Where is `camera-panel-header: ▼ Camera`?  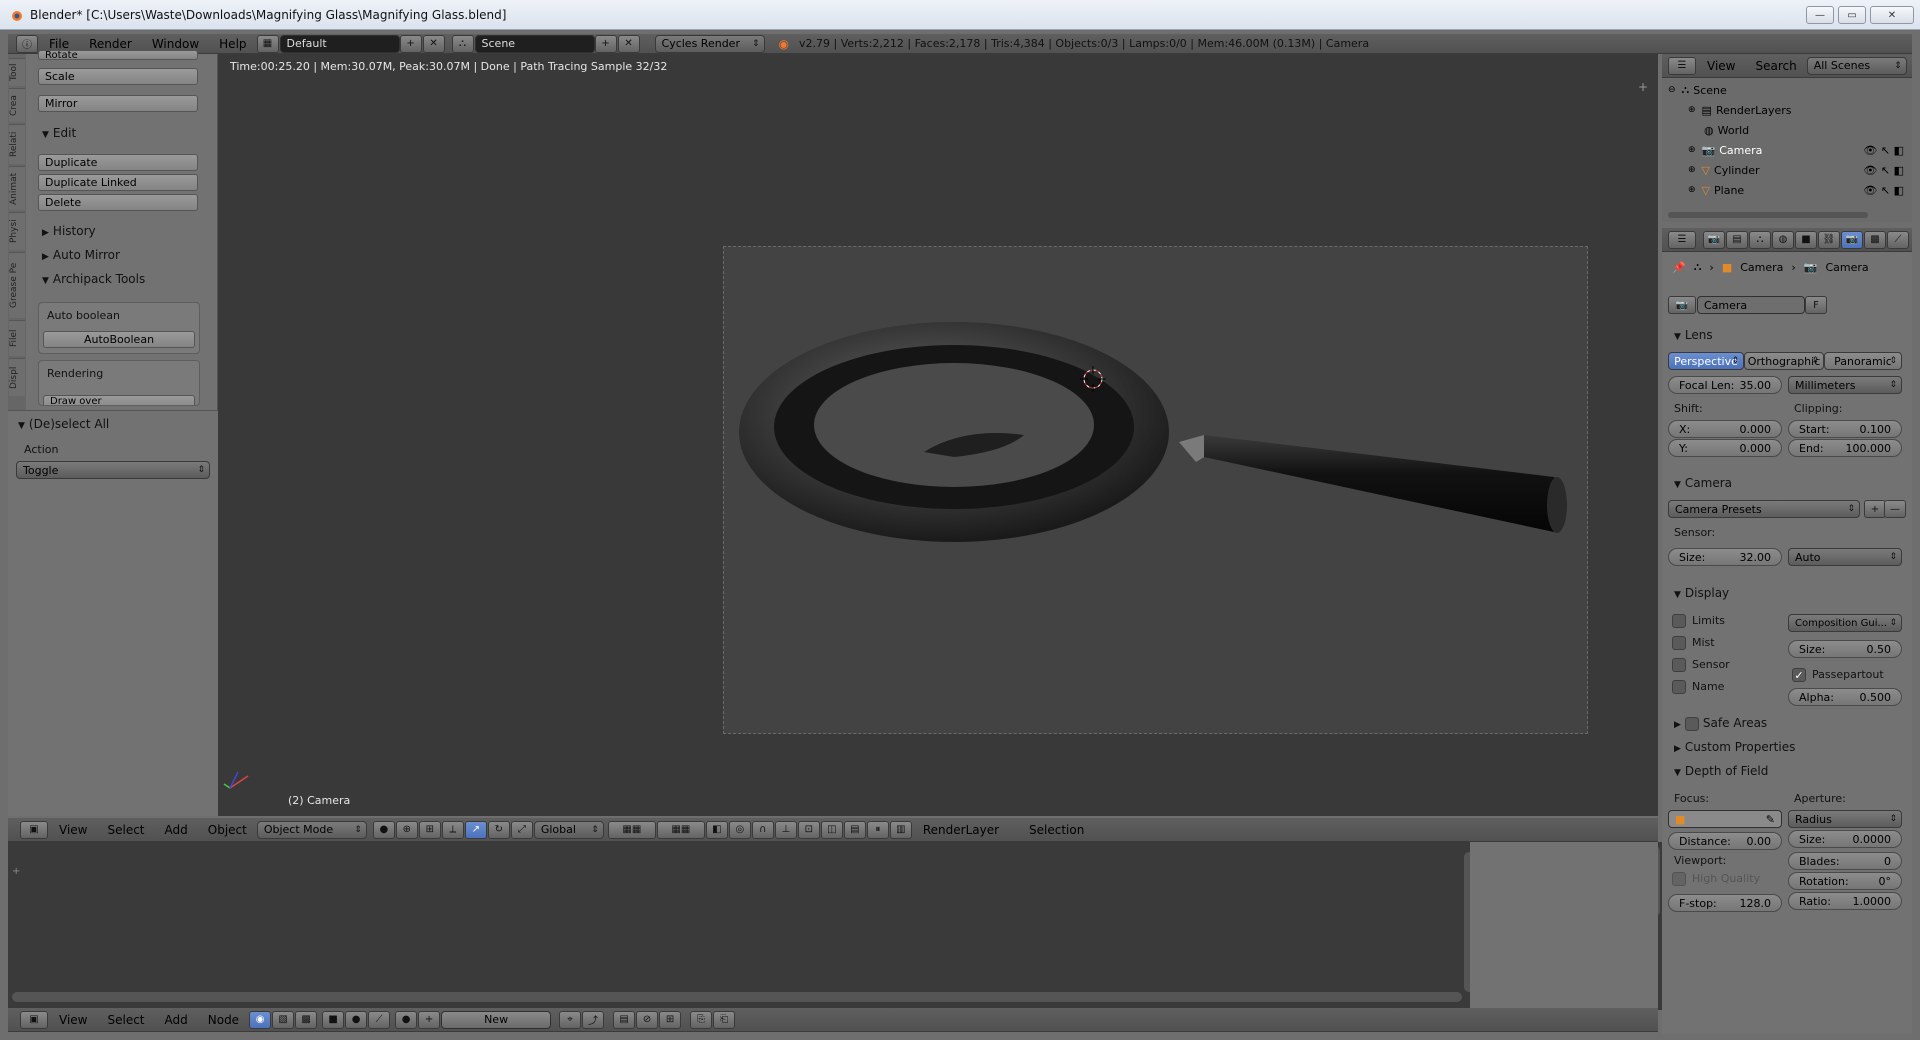
camera-panel-header: ▼ Camera is located at coordinates (1703, 483).